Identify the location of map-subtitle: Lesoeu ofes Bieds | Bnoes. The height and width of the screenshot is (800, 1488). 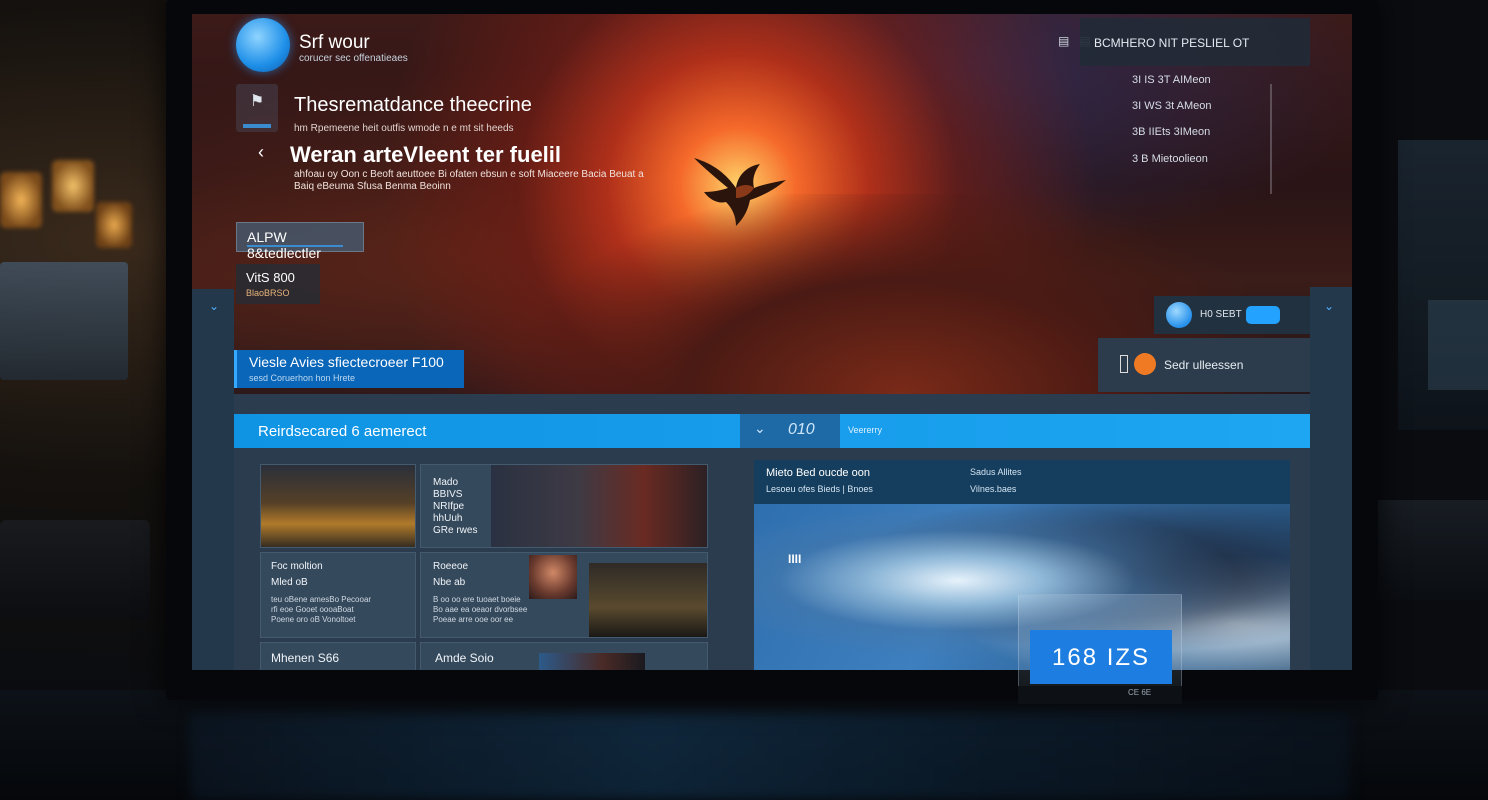
(819, 489).